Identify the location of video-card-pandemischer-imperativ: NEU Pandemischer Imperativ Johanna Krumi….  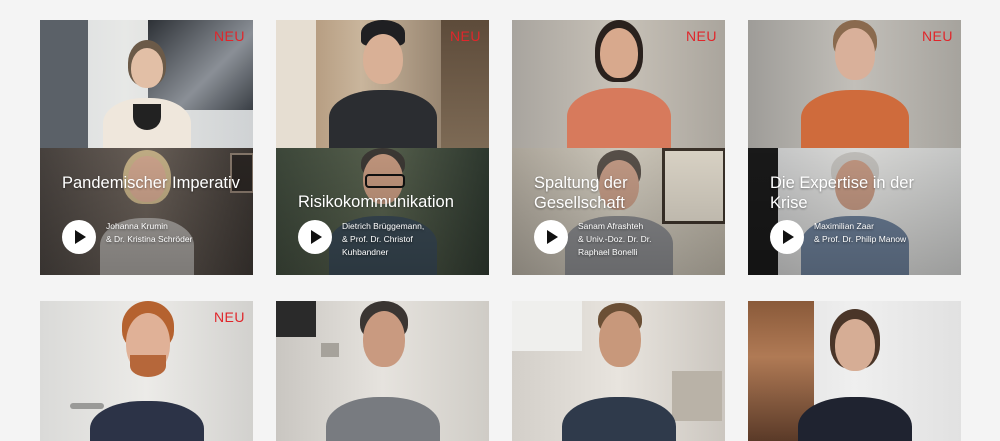
(146, 147).